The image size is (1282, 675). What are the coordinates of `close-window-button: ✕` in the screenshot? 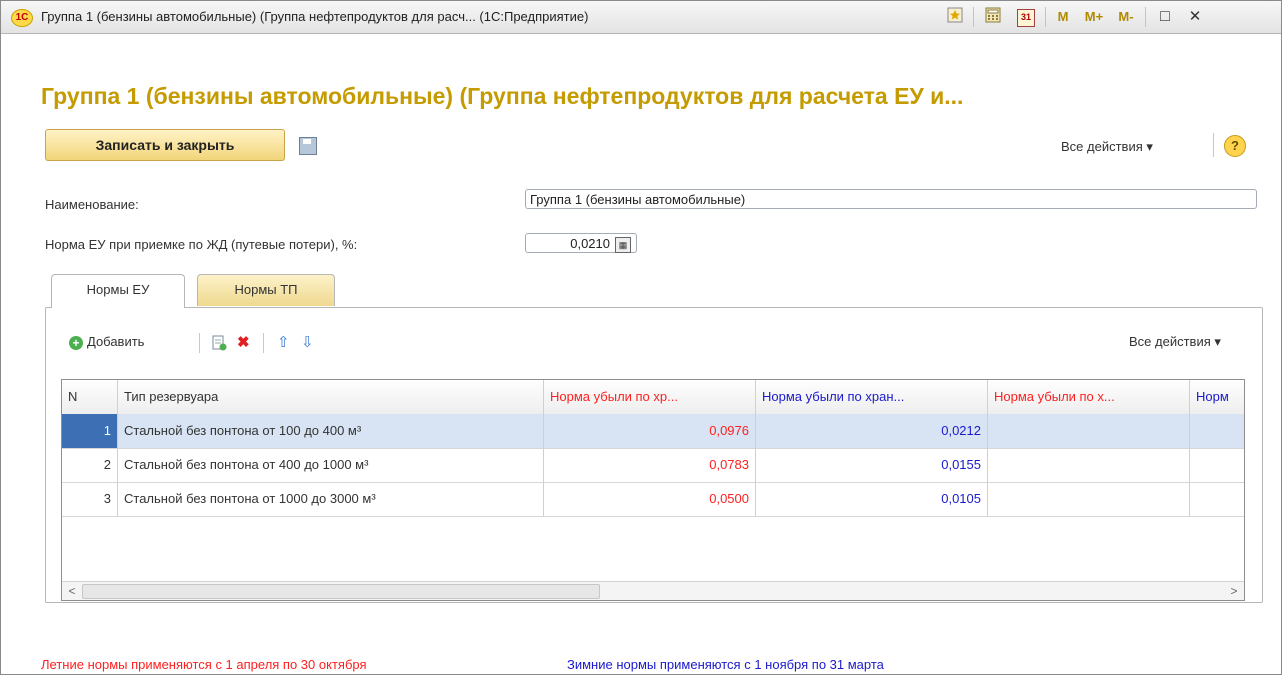 It's located at (1195, 17).